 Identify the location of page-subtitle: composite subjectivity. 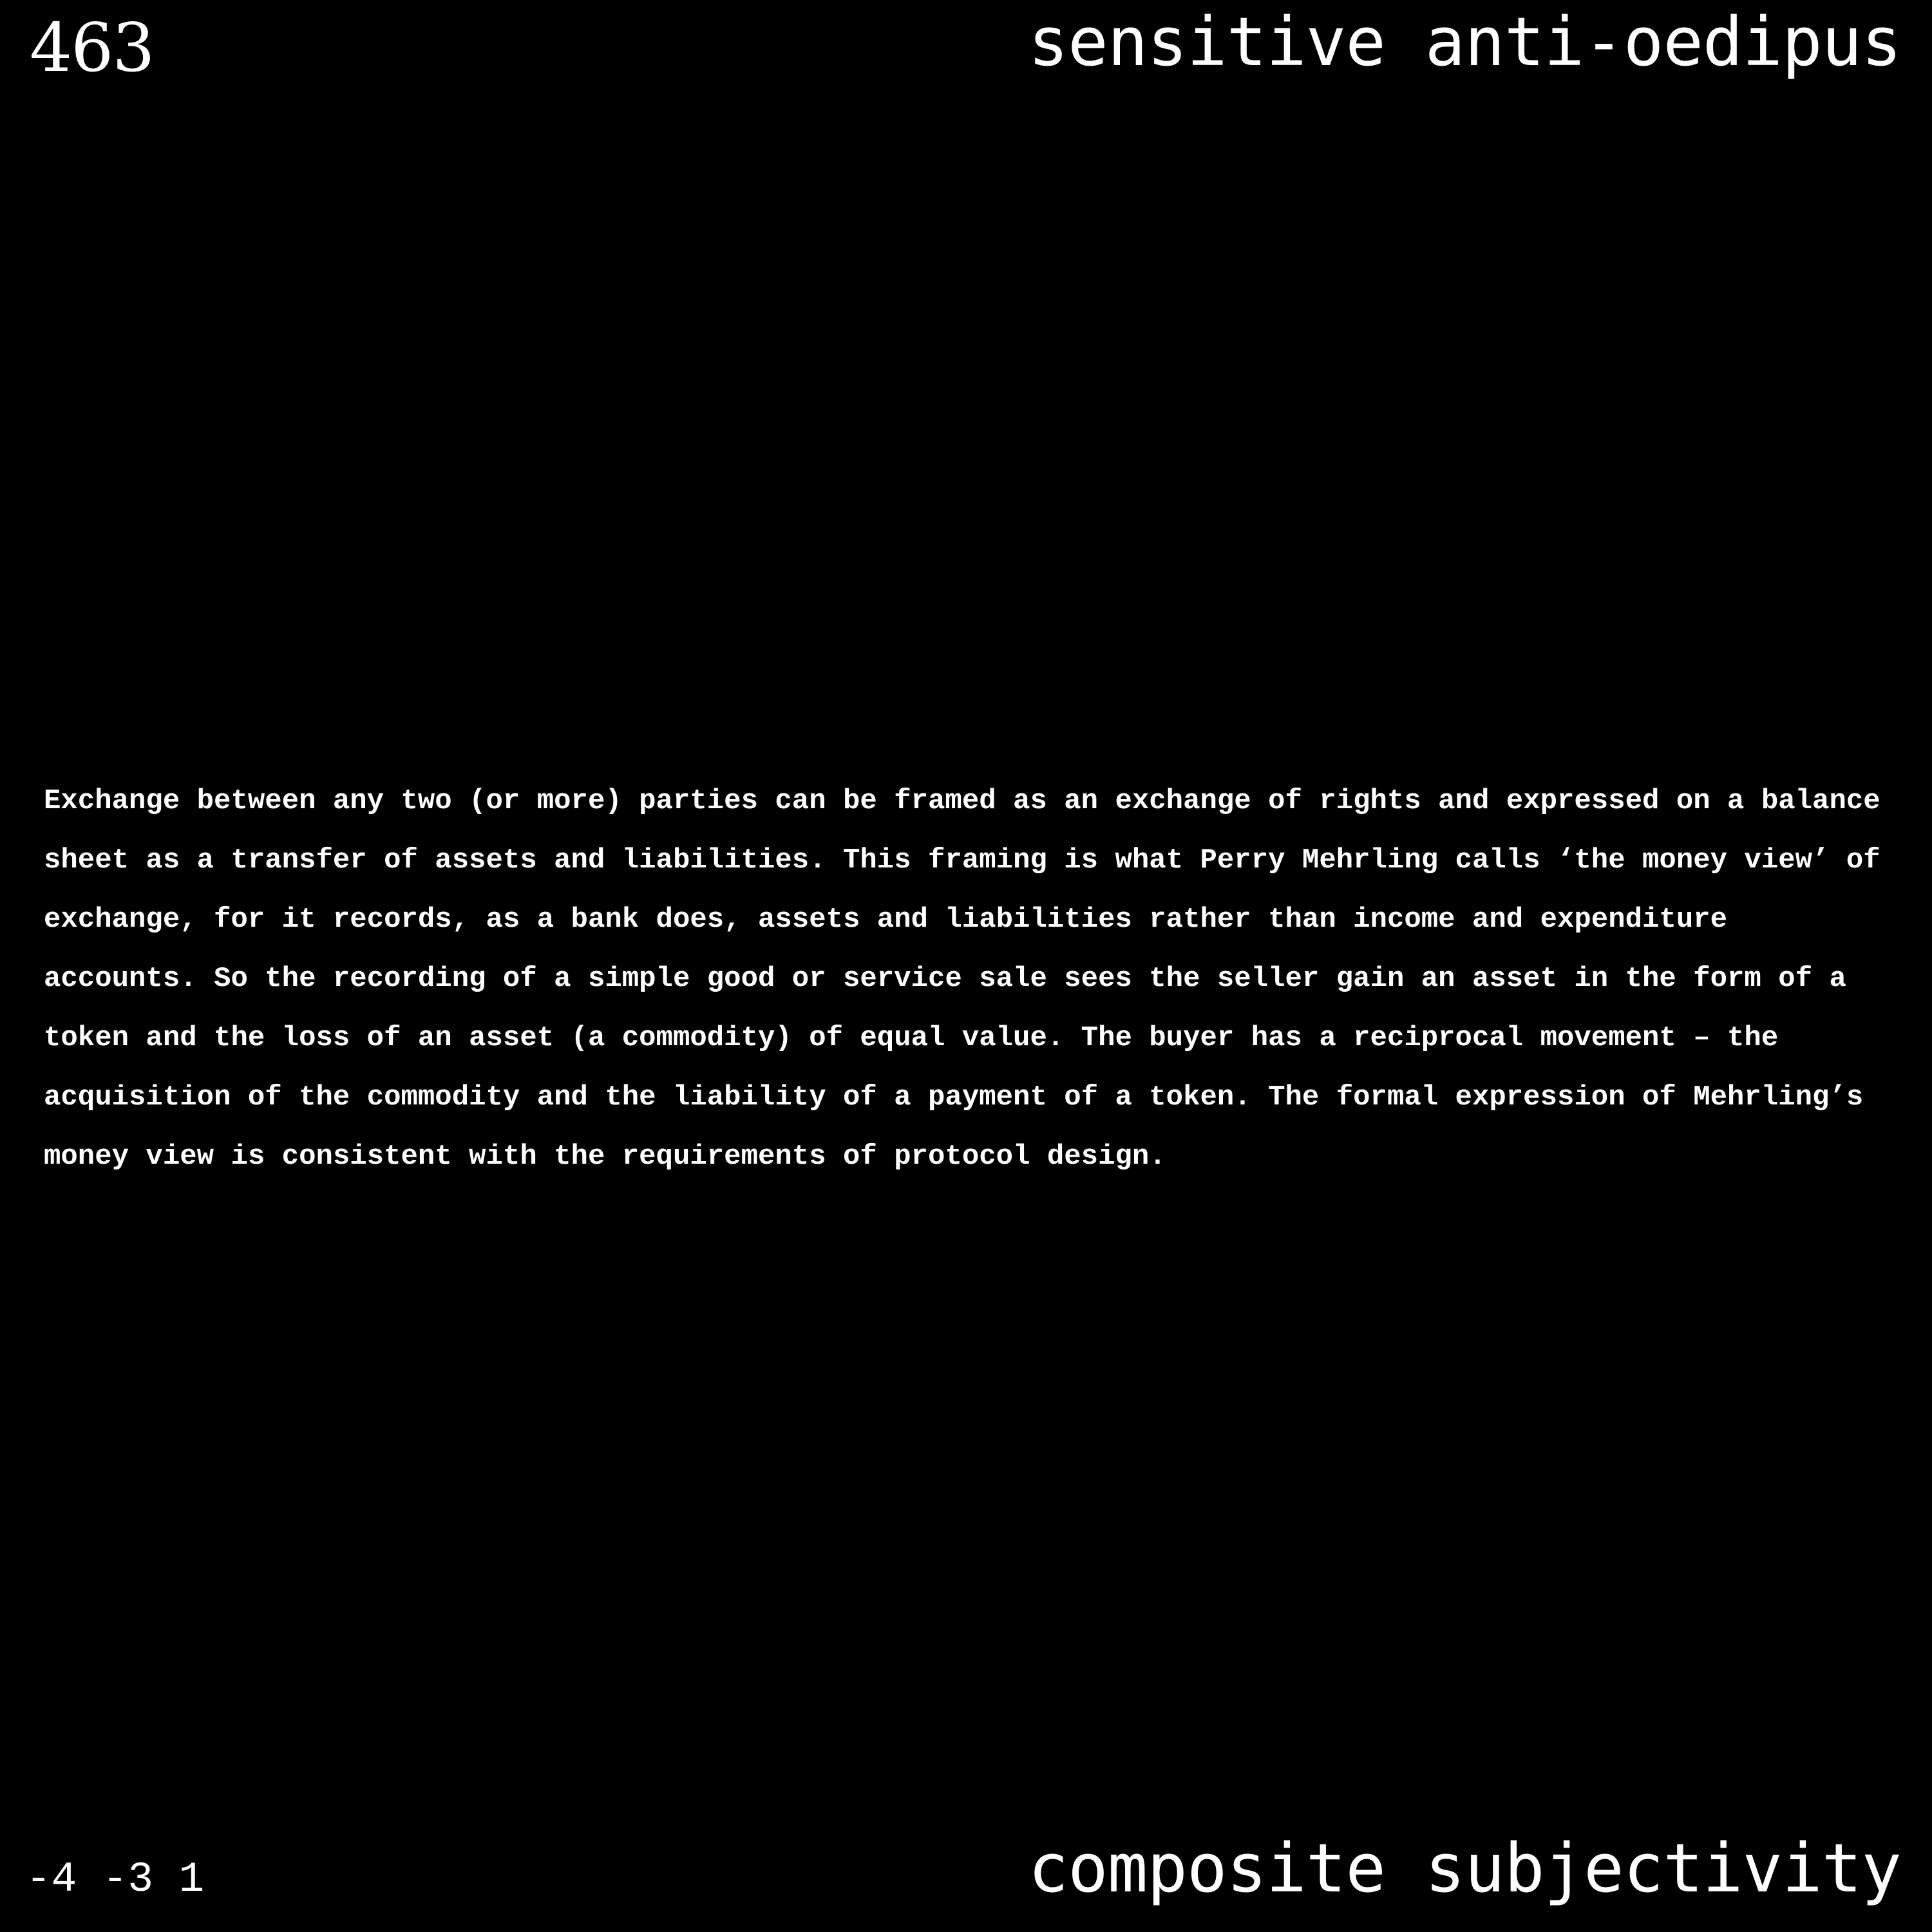
(1465, 1869).